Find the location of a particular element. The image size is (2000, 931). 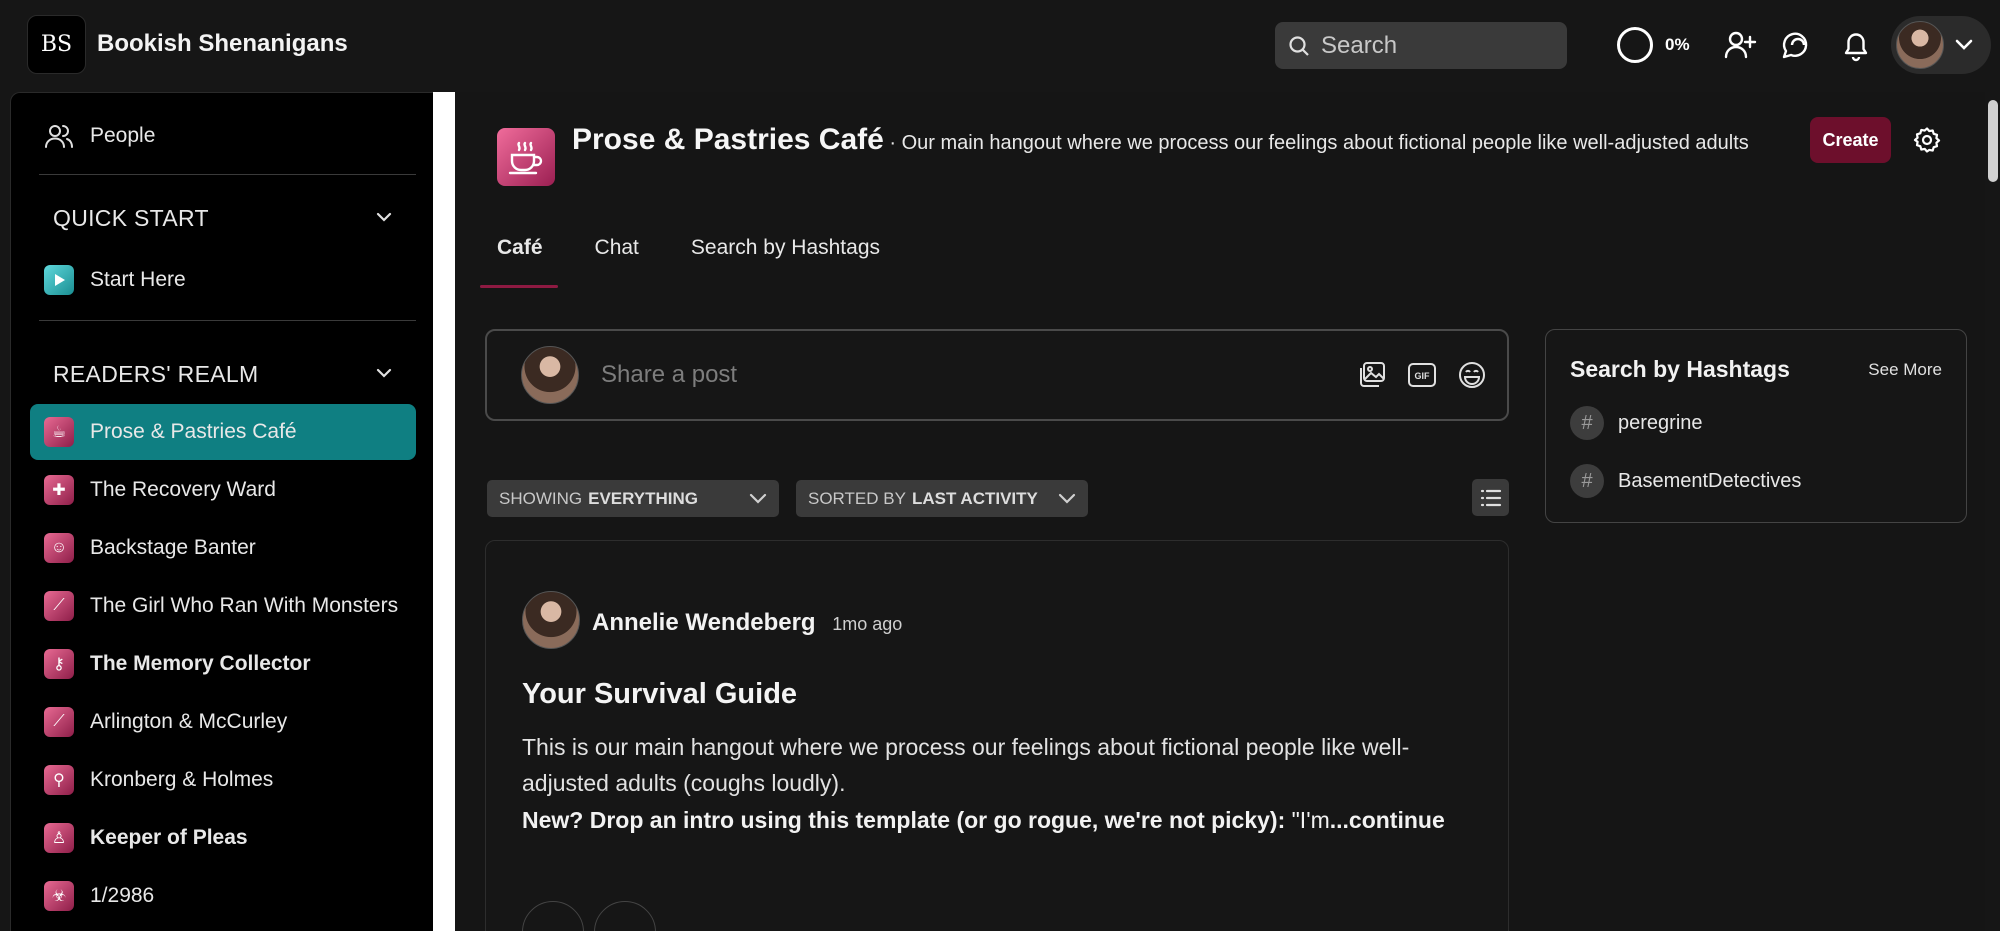

progress-indicator: 0% is located at coordinates (1653, 45).